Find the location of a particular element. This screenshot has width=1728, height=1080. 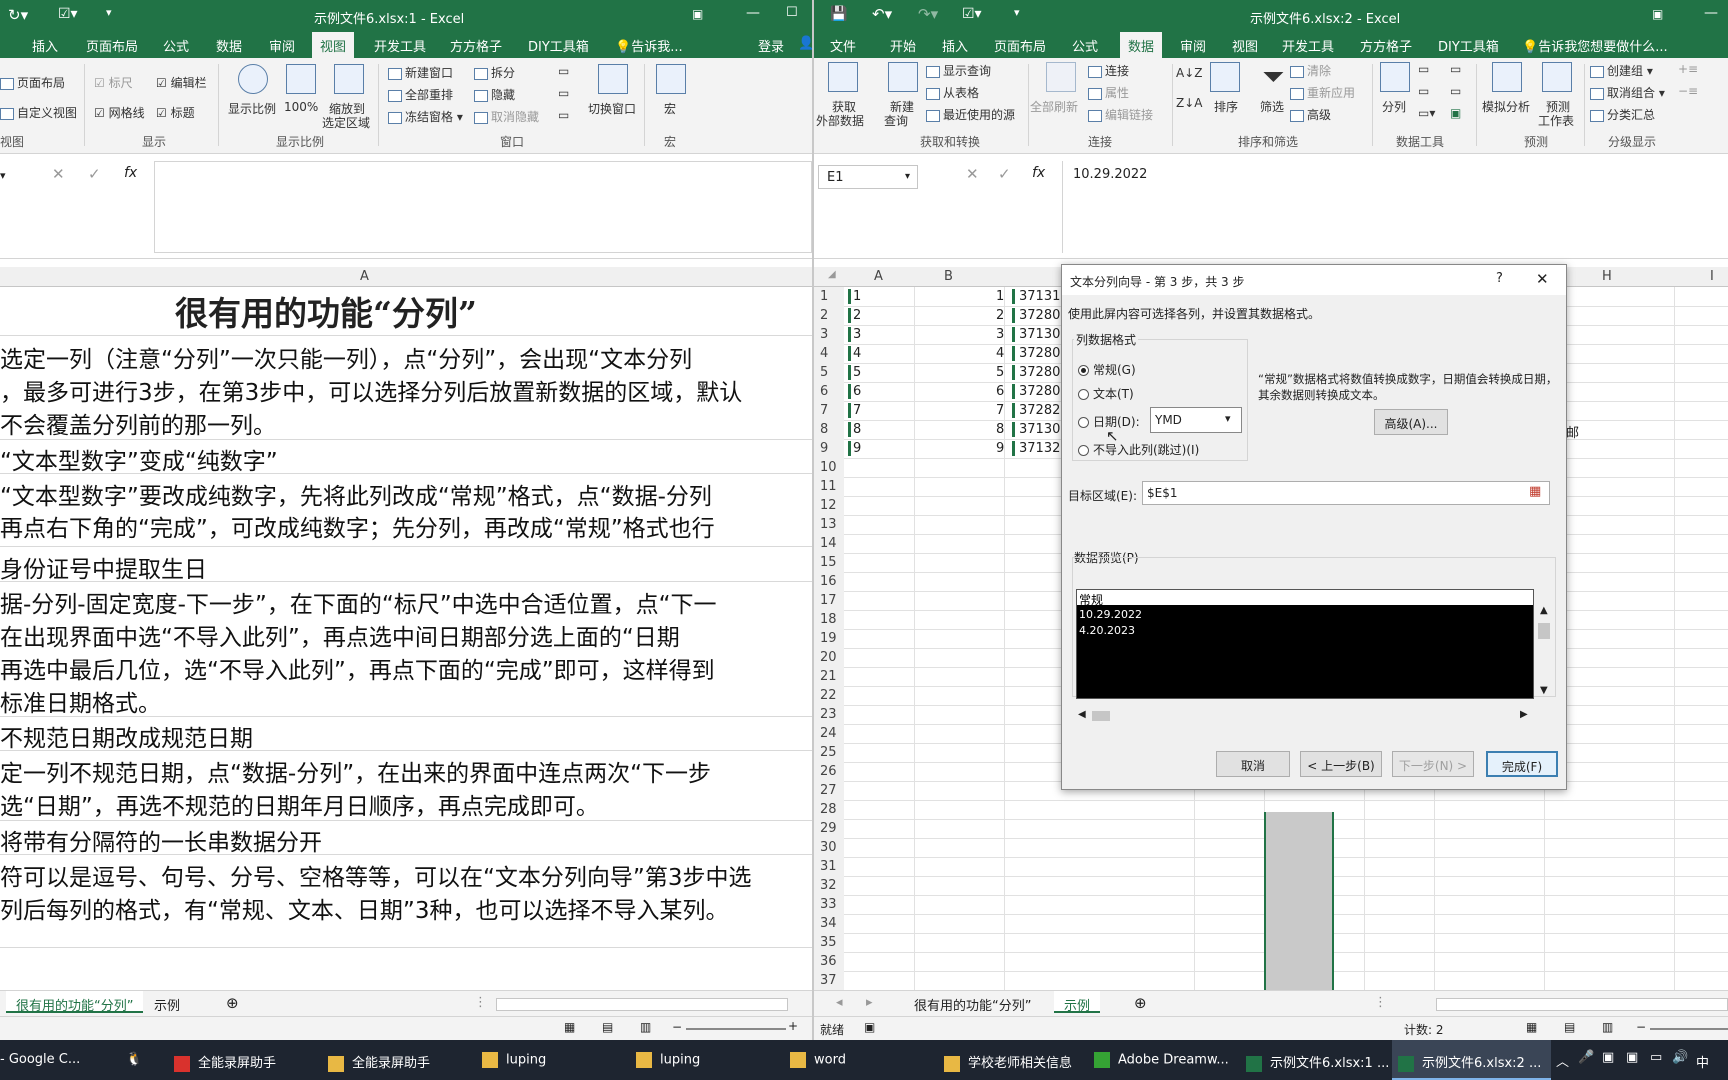

normal-view-icon: ▦ is located at coordinates (1531, 1027).